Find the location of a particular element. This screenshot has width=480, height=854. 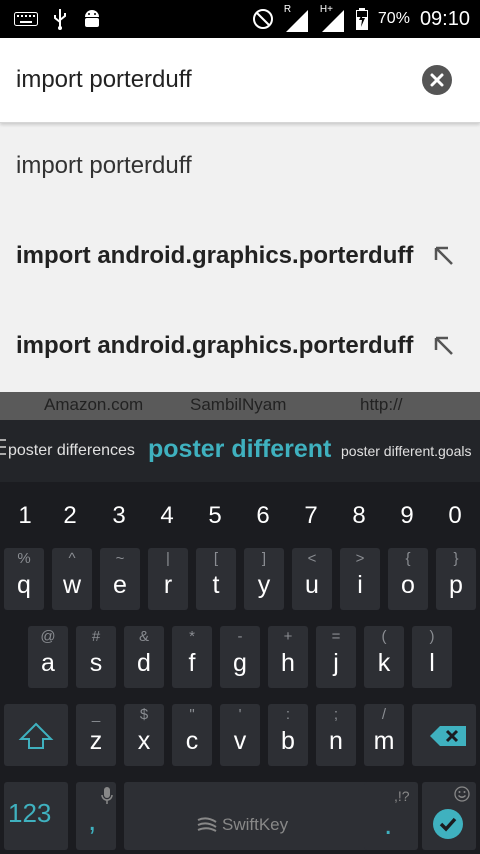

key-letter: = j is located at coordinates (336, 657).